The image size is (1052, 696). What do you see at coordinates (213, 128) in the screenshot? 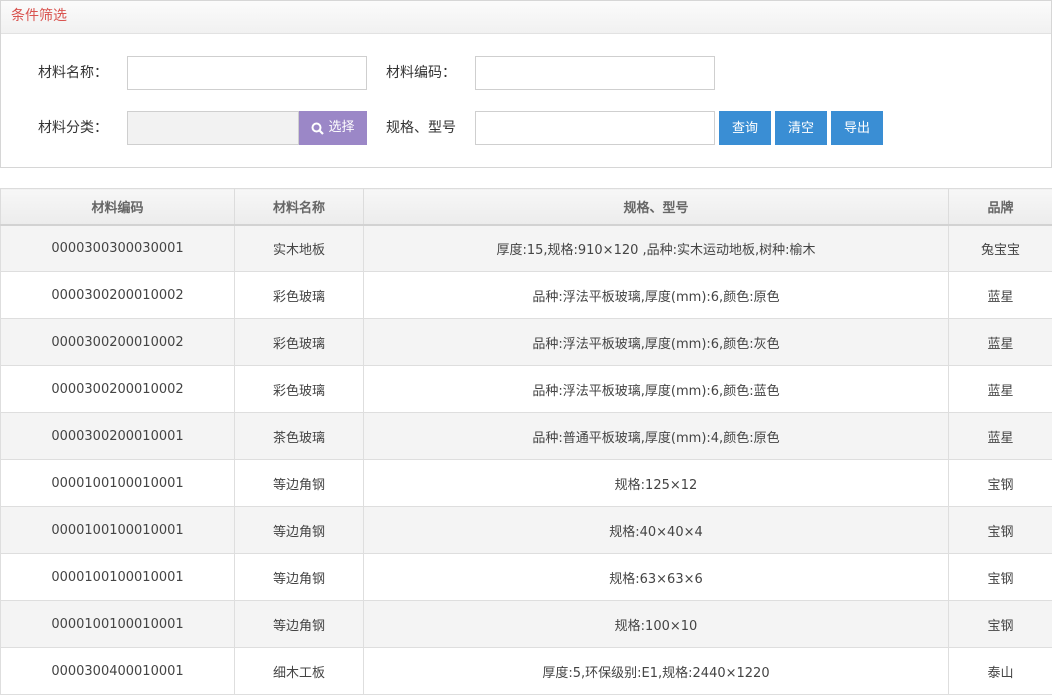
I see `material-category-input` at bounding box center [213, 128].